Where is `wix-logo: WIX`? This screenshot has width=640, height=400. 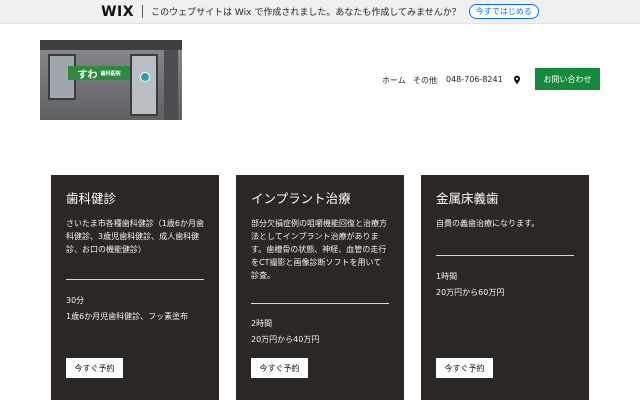 wix-logo: WIX is located at coordinates (117, 12).